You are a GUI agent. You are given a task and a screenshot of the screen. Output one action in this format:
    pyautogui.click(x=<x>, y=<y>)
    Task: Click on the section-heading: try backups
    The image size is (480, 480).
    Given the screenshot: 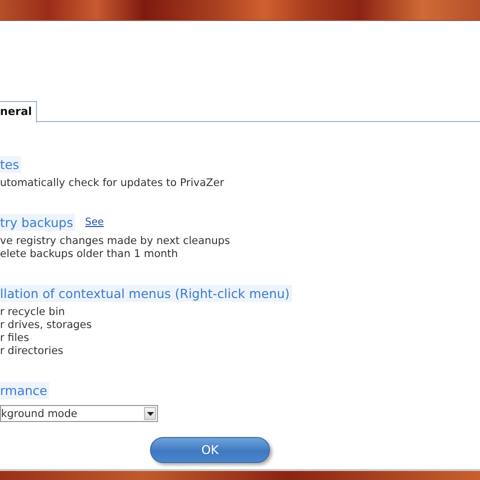 What is the action you would take?
    pyautogui.click(x=38, y=222)
    